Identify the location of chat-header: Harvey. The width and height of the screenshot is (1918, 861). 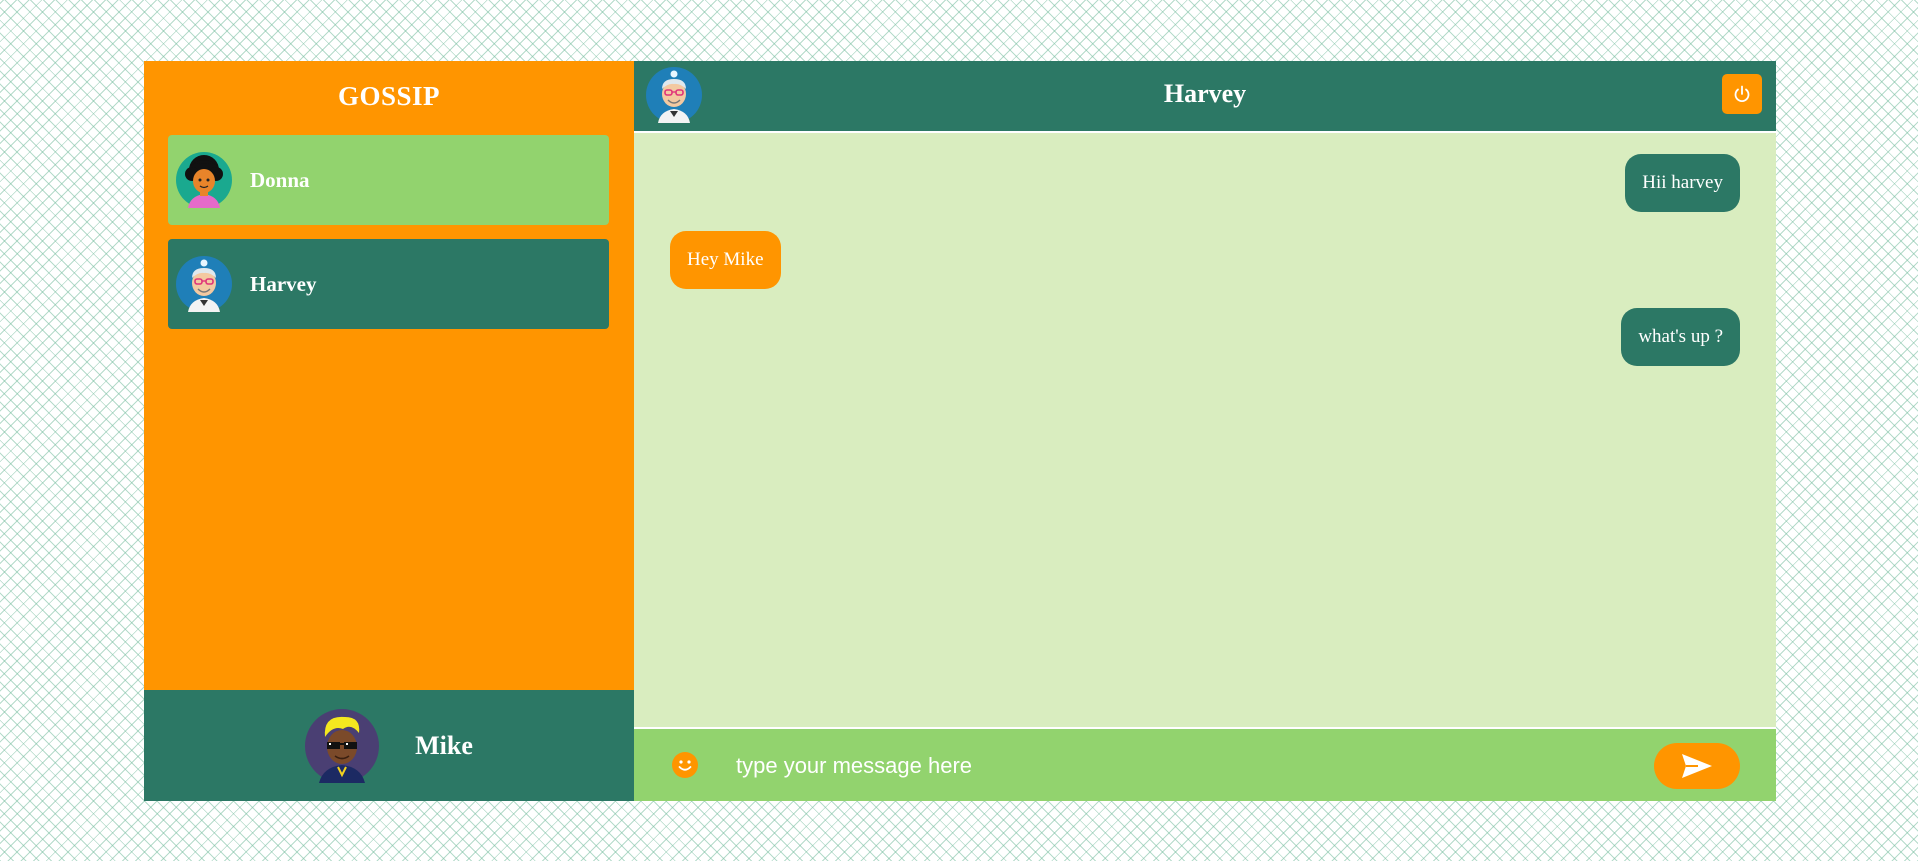
(1205, 97).